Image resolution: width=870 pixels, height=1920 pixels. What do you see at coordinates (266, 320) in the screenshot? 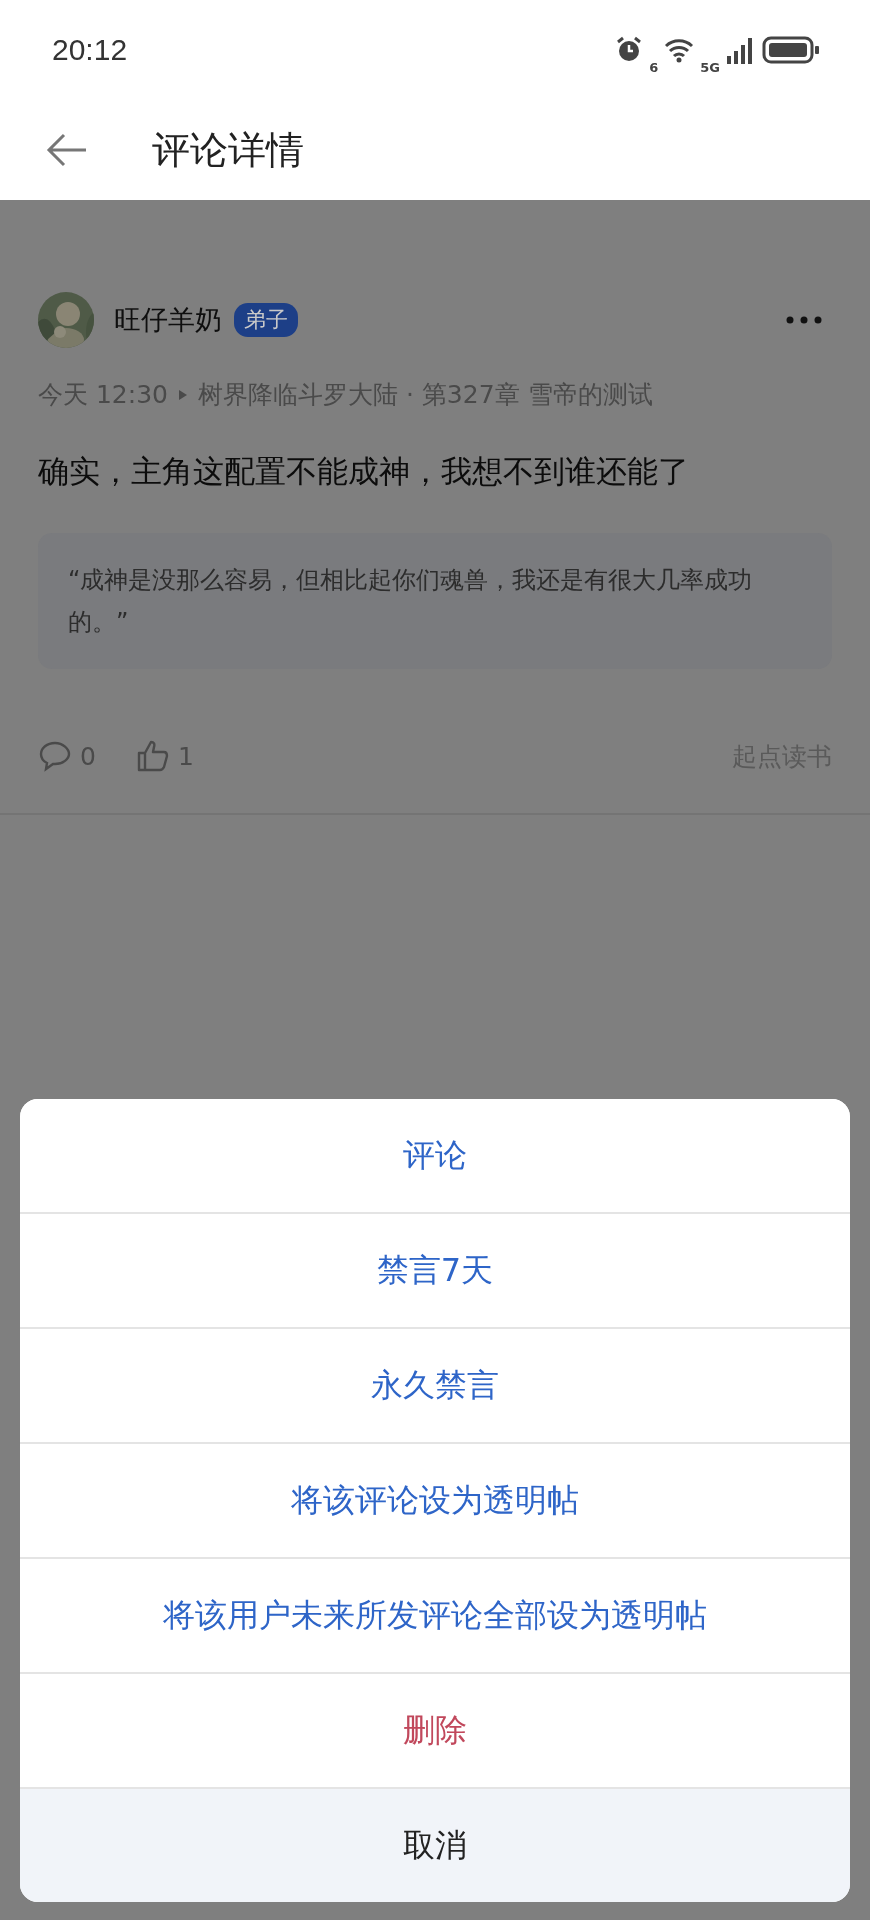
I see `user-badge: 弟子` at bounding box center [266, 320].